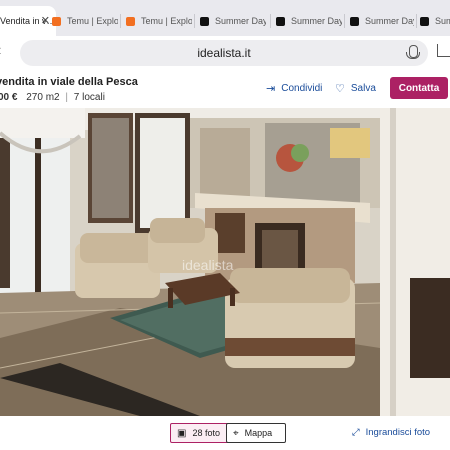  I want to click on save-label: Salva, so click(363, 88).